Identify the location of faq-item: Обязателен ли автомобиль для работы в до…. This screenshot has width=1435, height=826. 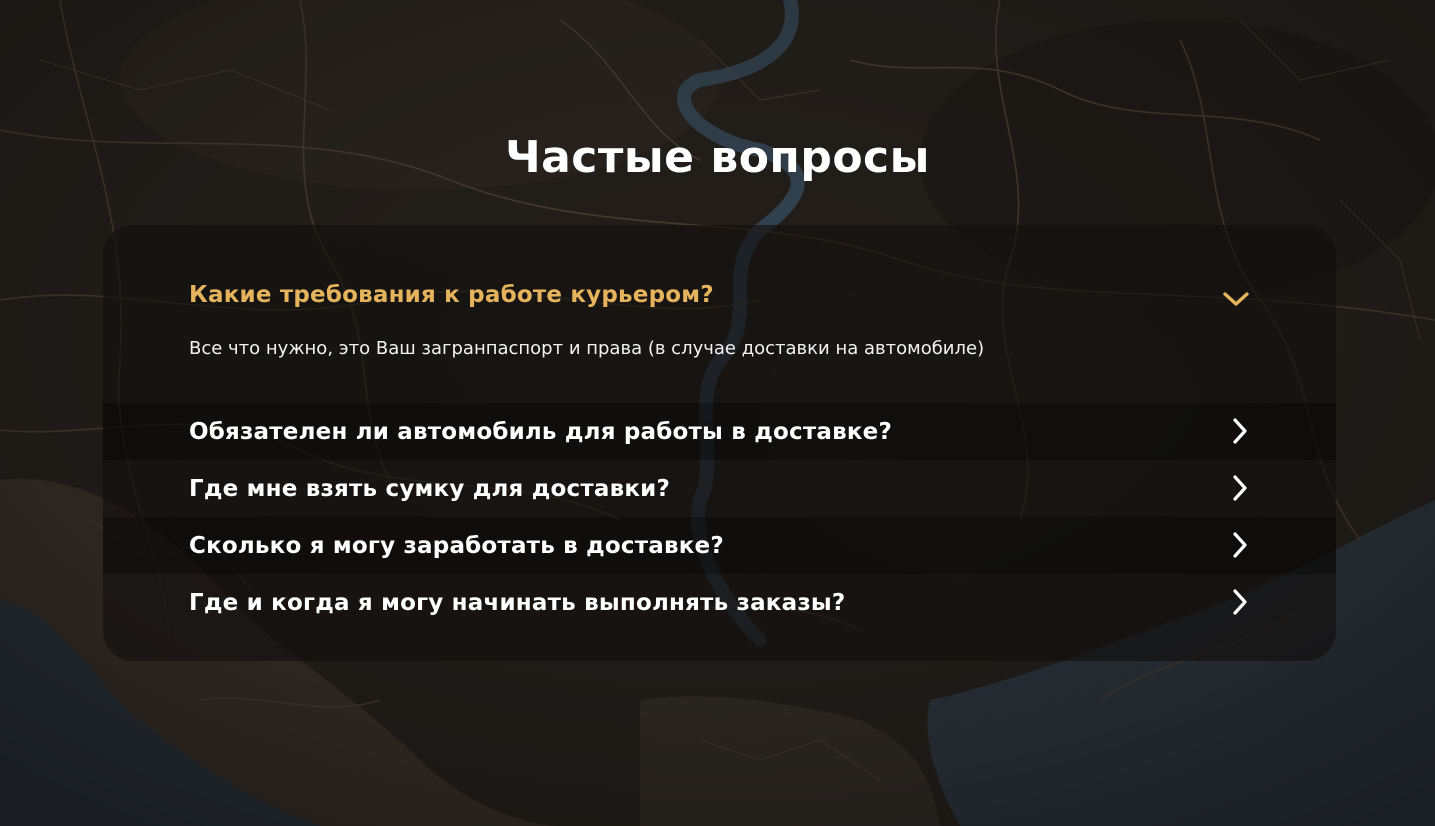
(719, 431).